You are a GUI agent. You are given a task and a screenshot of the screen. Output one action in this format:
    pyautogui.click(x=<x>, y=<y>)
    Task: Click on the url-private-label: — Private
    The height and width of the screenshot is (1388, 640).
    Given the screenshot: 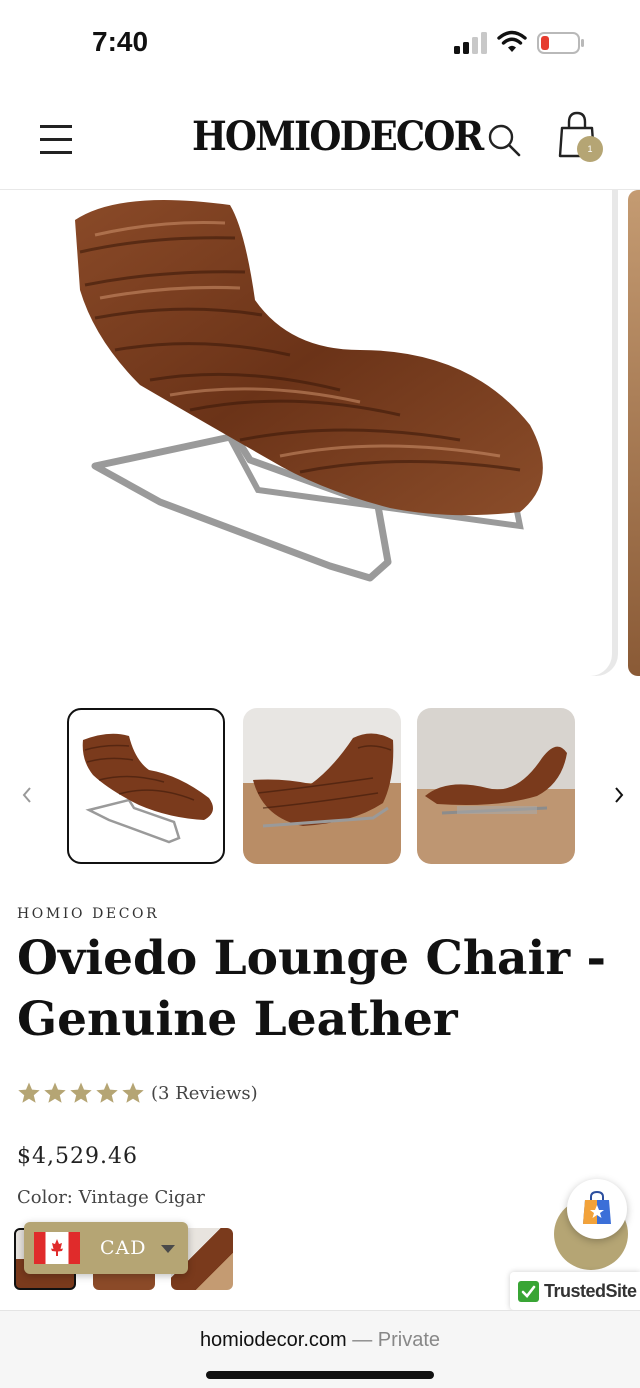 What is the action you would take?
    pyautogui.click(x=393, y=1340)
    